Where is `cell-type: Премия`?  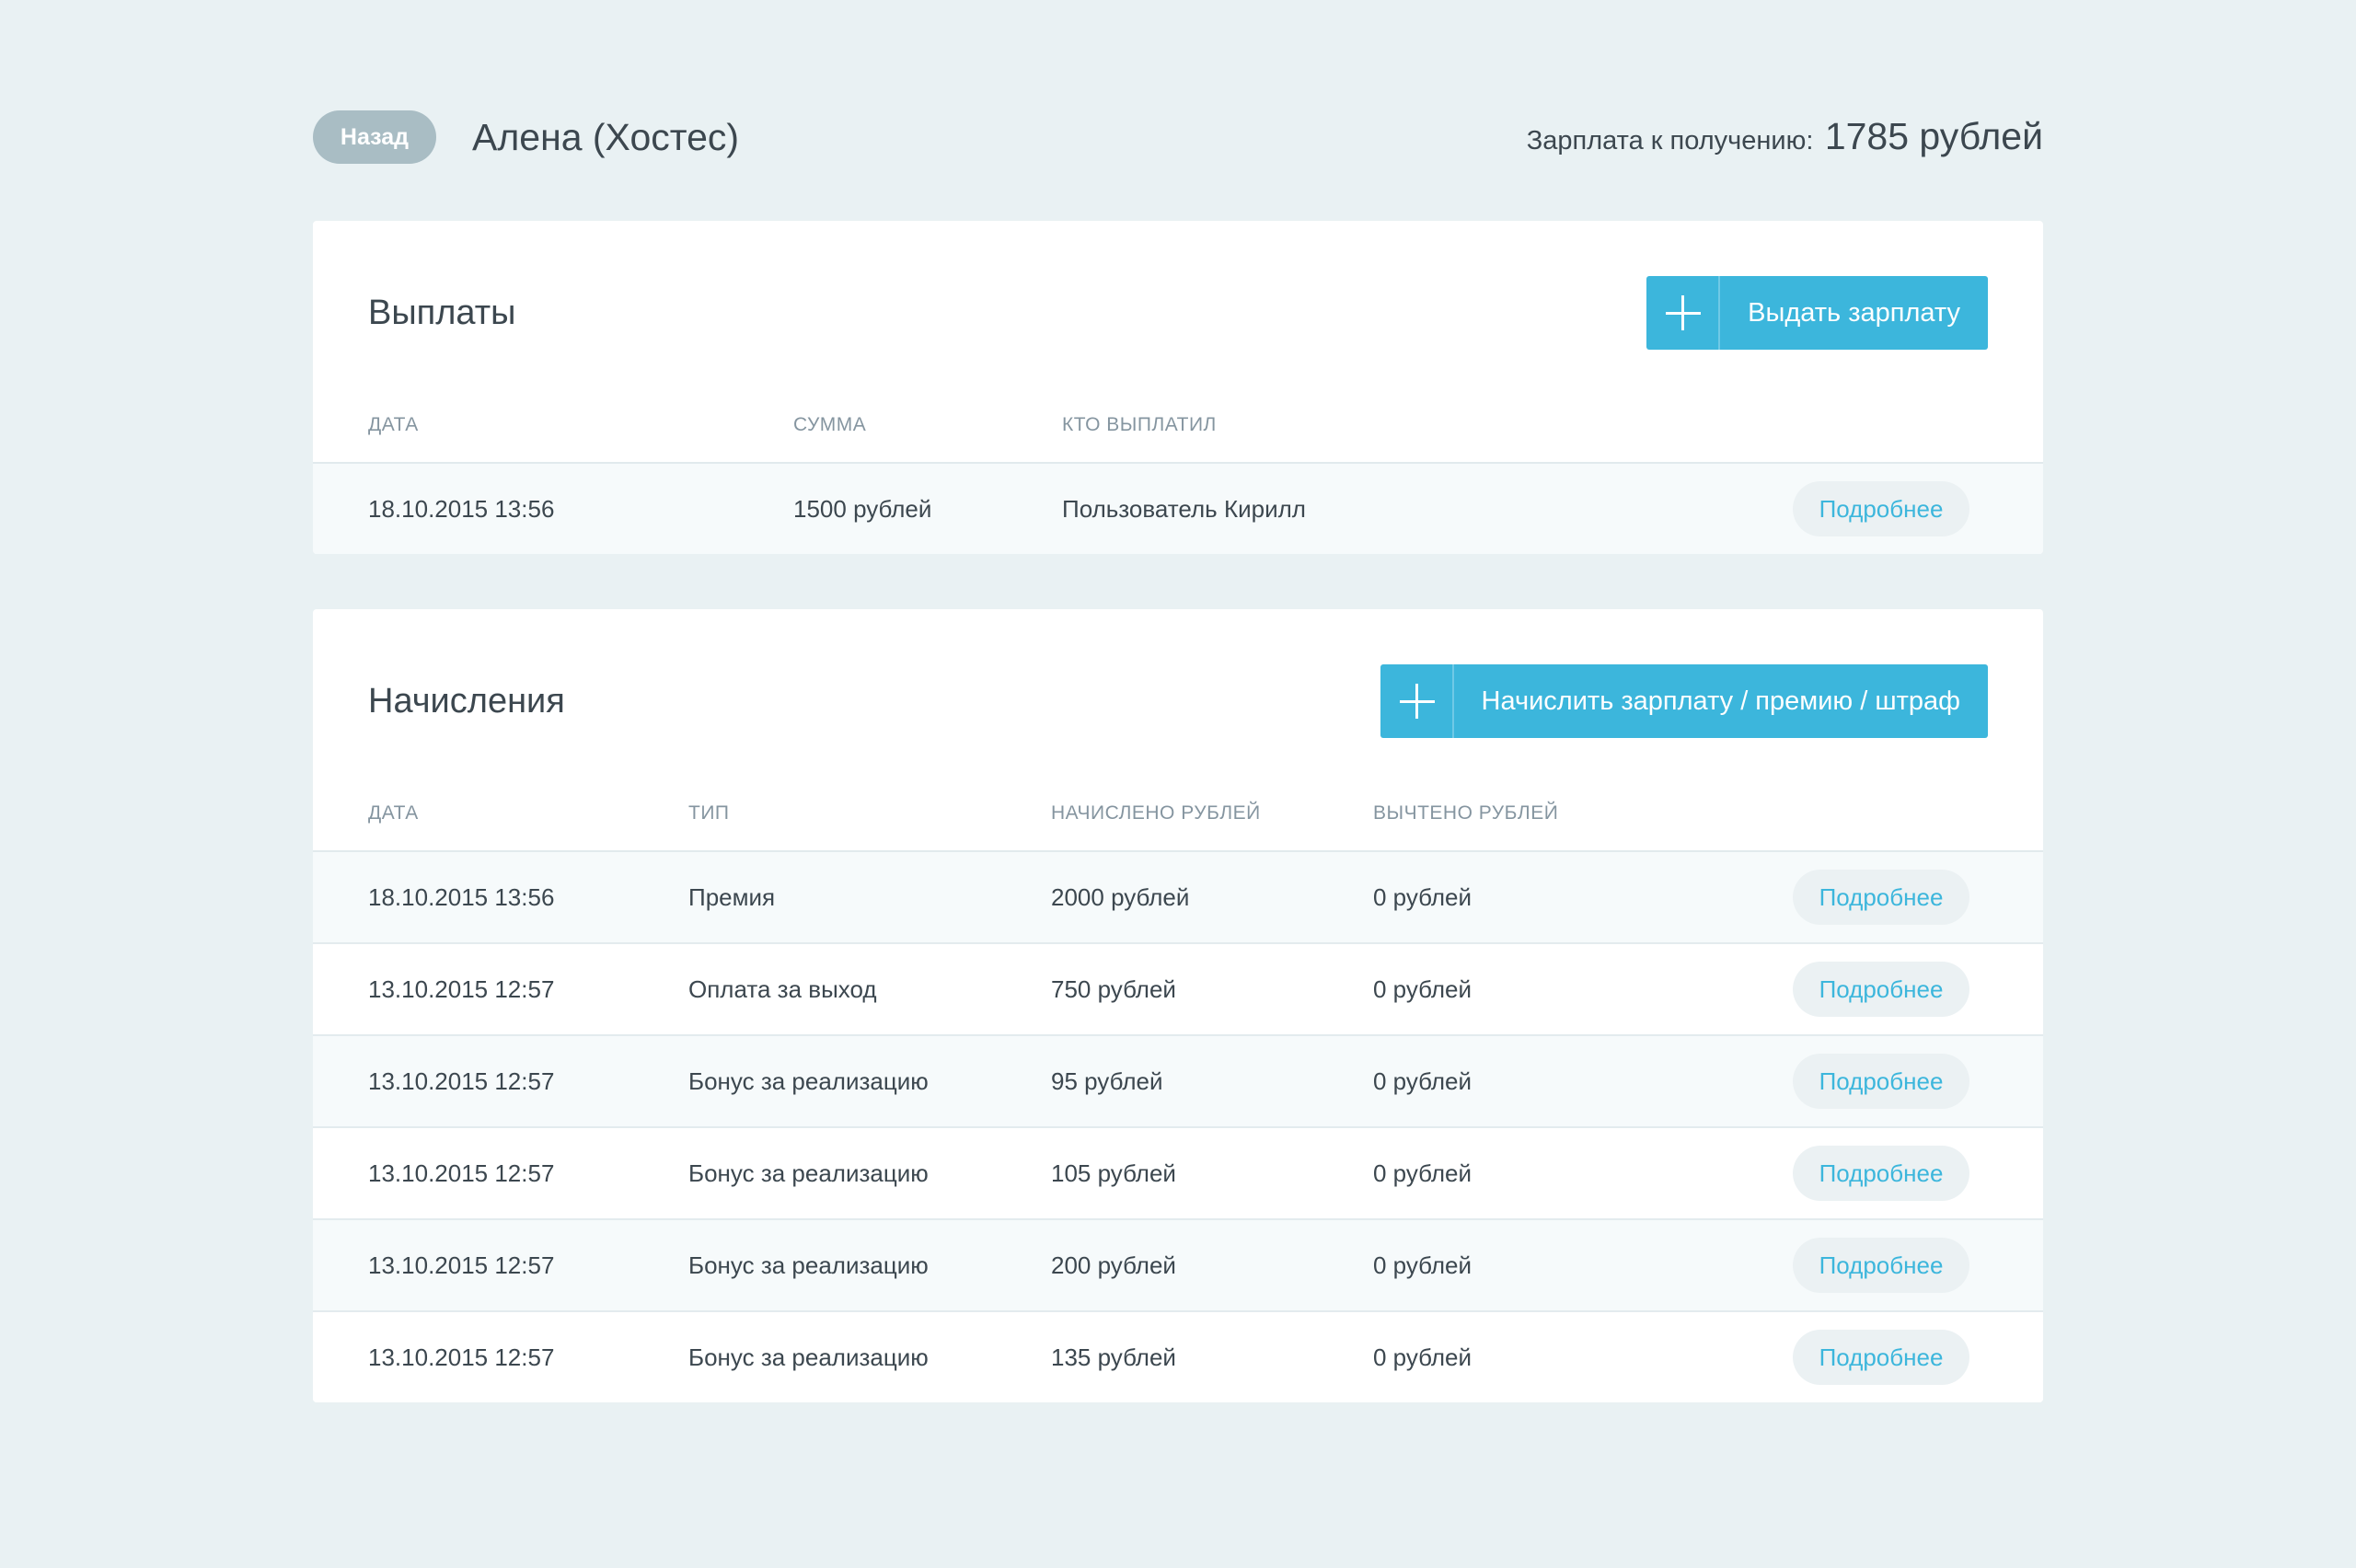
cell-type: Премия is located at coordinates (732, 897).